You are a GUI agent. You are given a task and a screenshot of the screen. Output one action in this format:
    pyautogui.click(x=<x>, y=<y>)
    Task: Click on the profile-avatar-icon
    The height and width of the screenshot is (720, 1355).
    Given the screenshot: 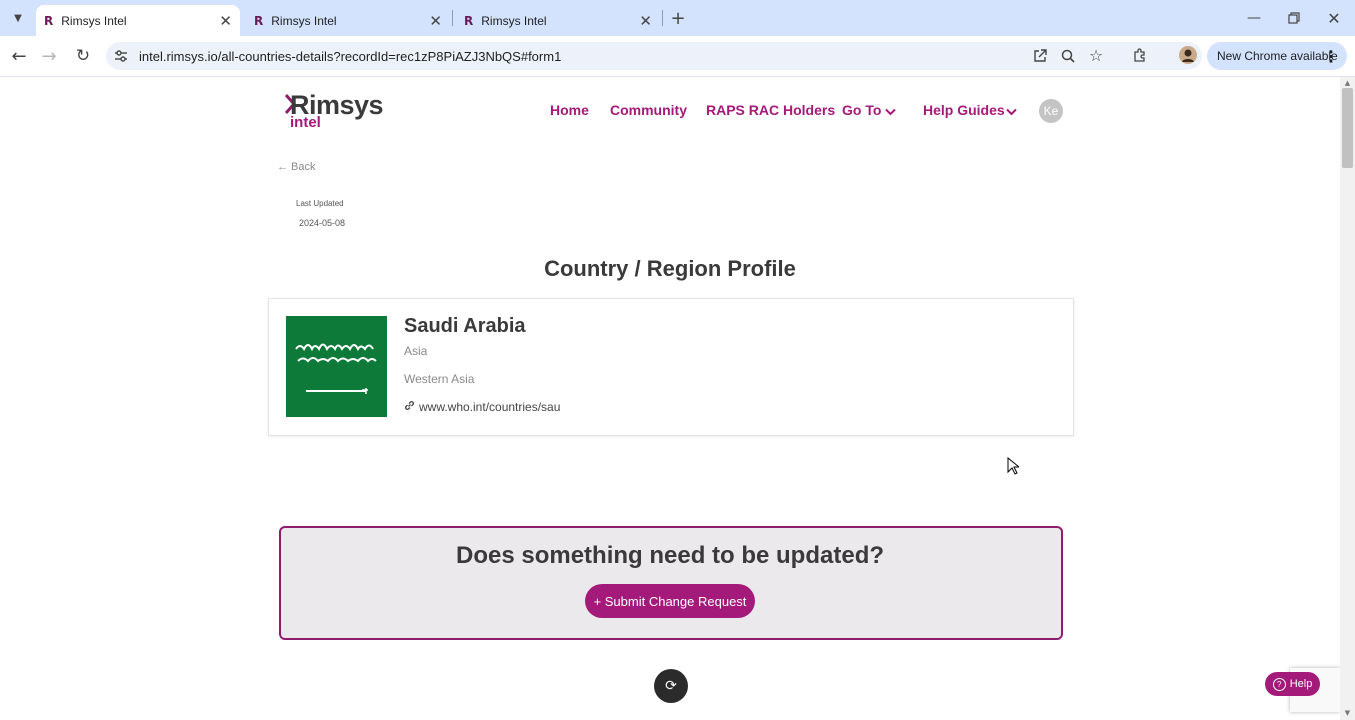 What is the action you would take?
    pyautogui.click(x=1188, y=55)
    